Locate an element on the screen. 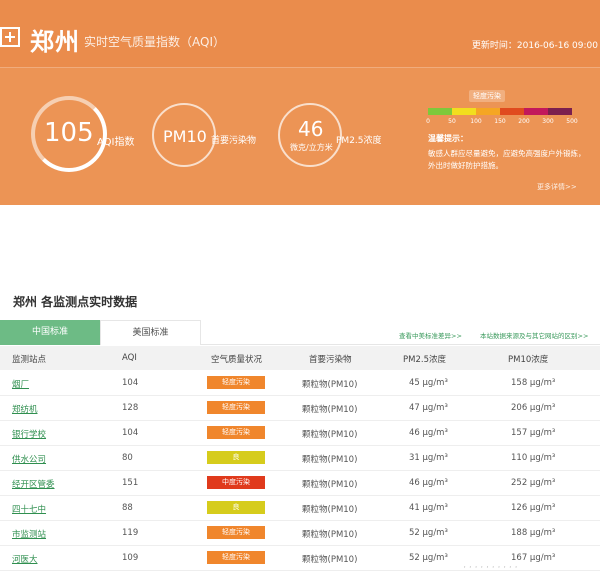 Image resolution: width=600 pixels, height=574 pixels. add-city-button is located at coordinates (10, 37).